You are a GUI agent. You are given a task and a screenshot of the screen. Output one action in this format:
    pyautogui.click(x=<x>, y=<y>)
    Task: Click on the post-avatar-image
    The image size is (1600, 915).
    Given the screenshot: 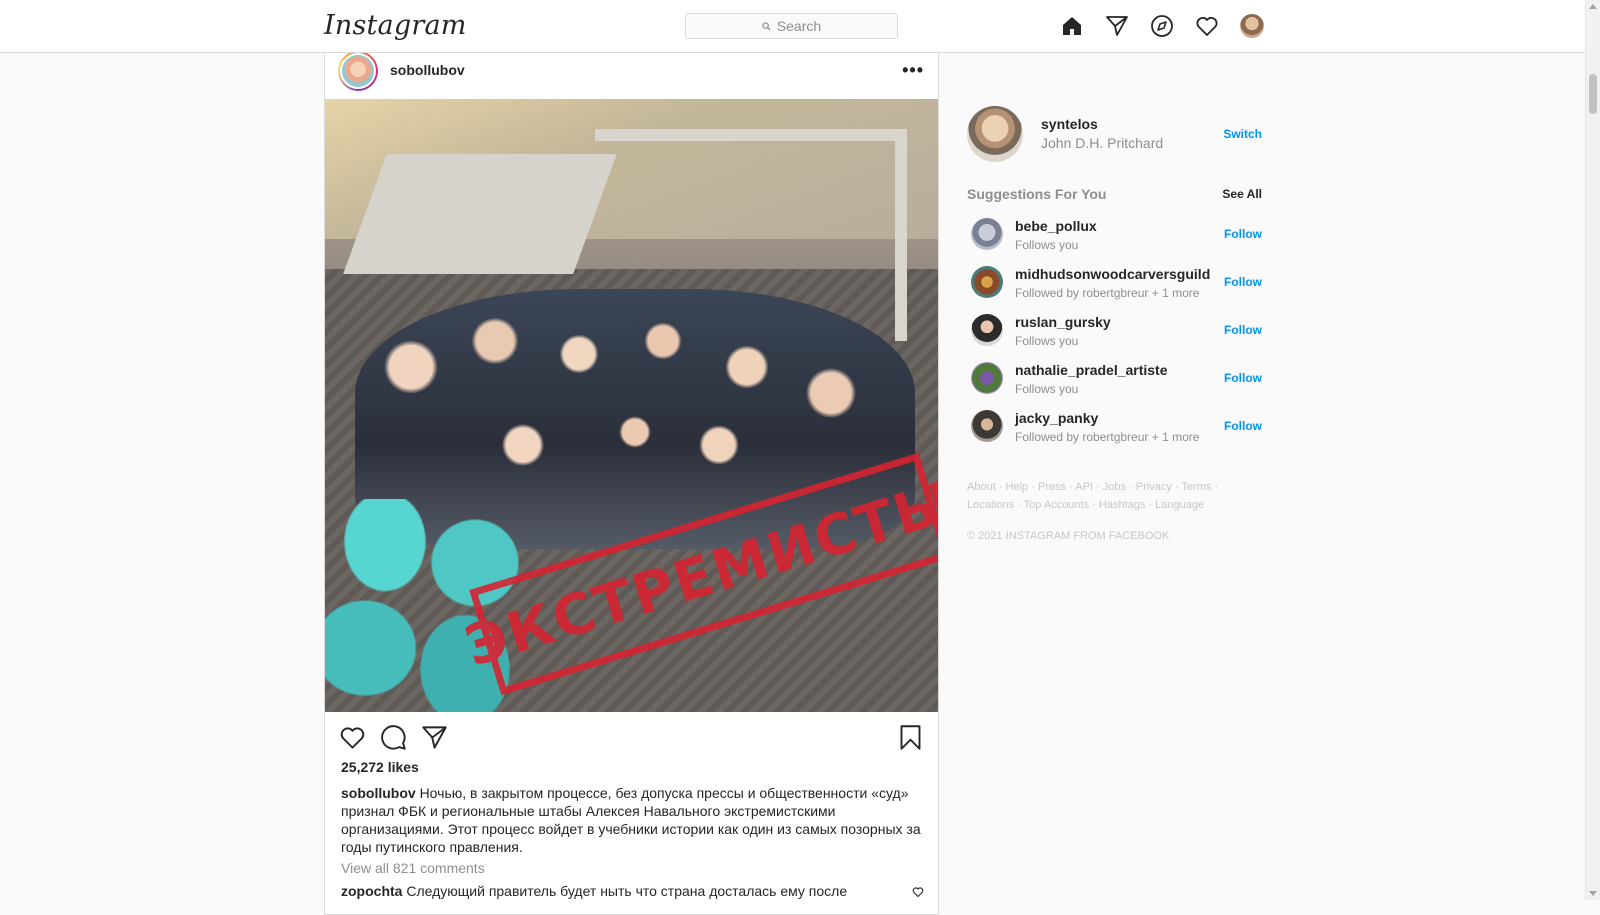 What is the action you would take?
    pyautogui.click(x=358, y=71)
    